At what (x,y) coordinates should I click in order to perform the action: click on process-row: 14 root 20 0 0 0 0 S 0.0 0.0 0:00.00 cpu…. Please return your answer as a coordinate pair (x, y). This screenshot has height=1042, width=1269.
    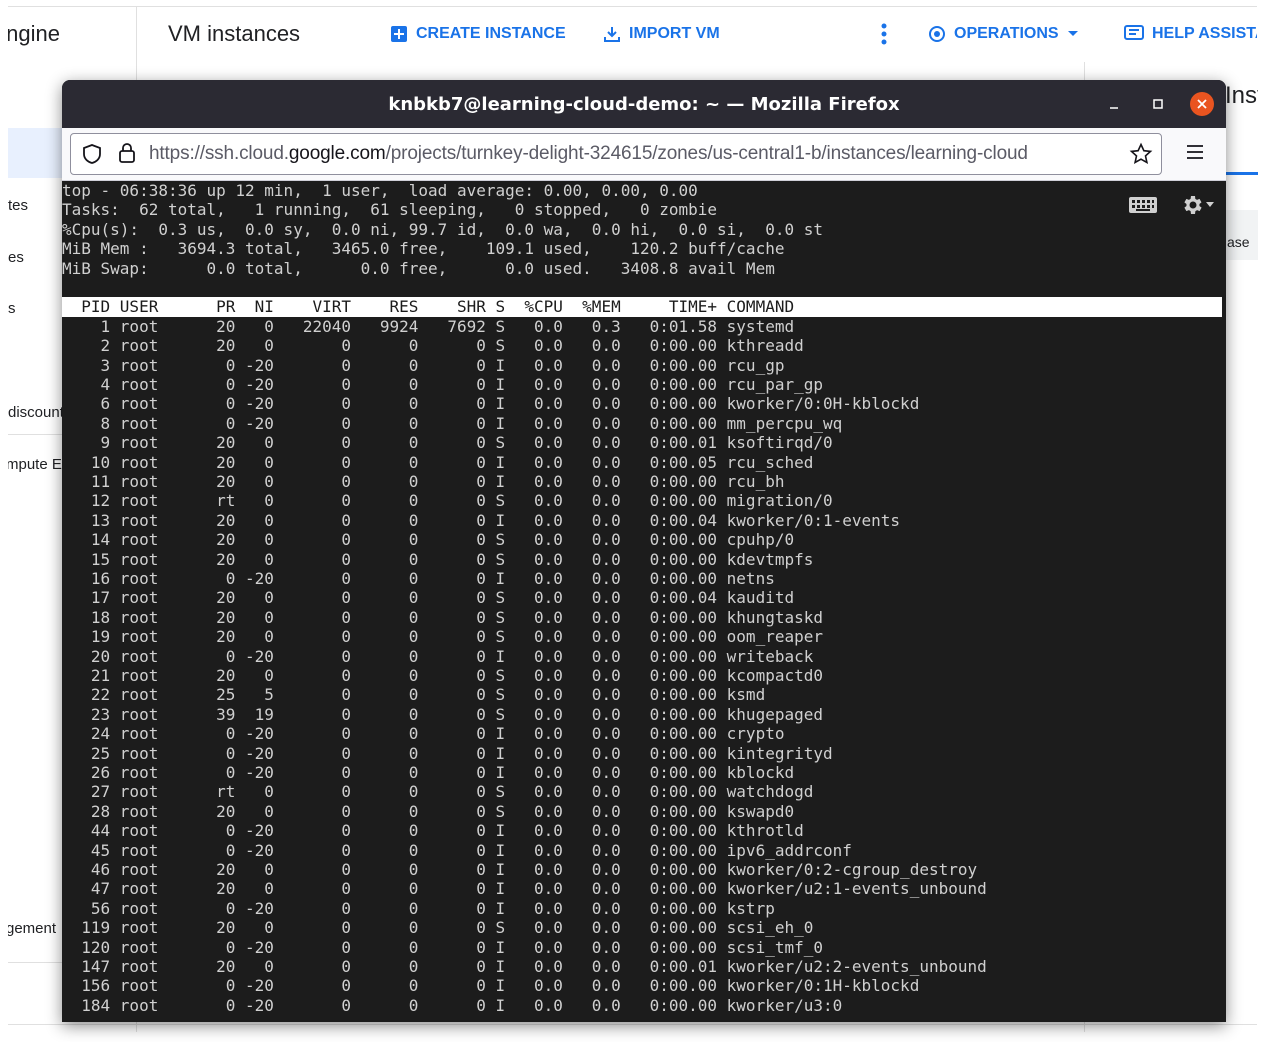
    Looking at the image, I should click on (428, 540).